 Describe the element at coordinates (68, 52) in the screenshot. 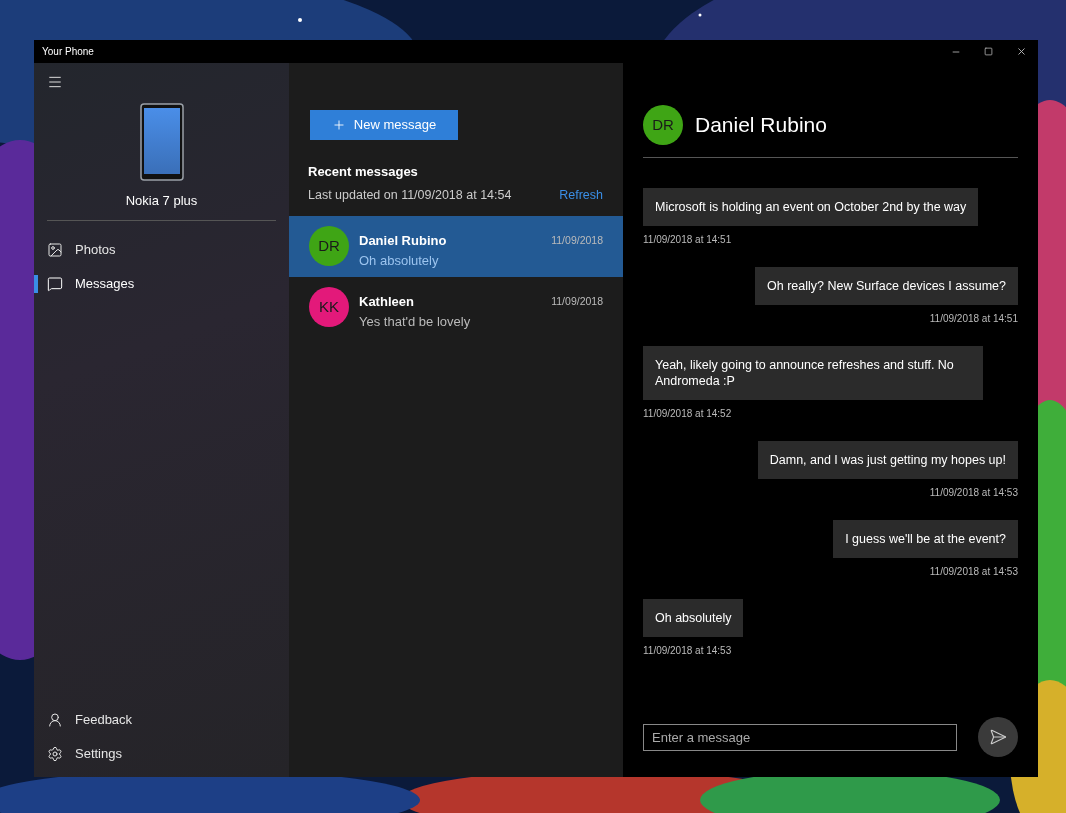

I see `window-title: Your Phone` at that location.